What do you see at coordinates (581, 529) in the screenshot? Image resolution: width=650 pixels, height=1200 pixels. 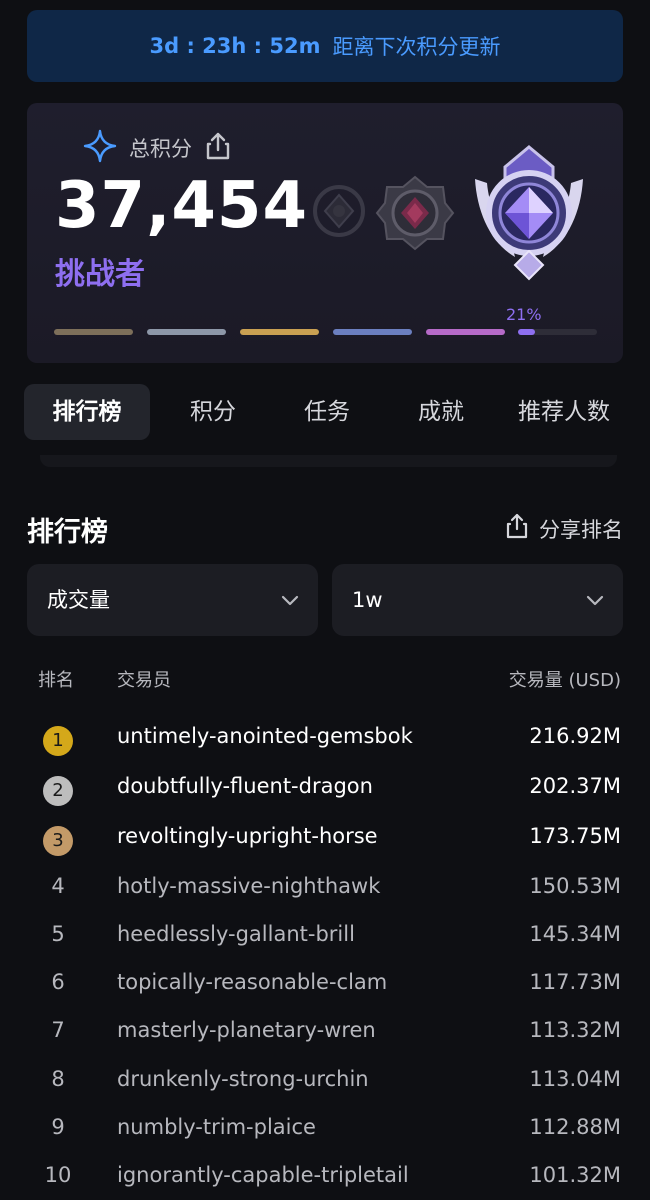 I see `share-ranking-label: 分享排名` at bounding box center [581, 529].